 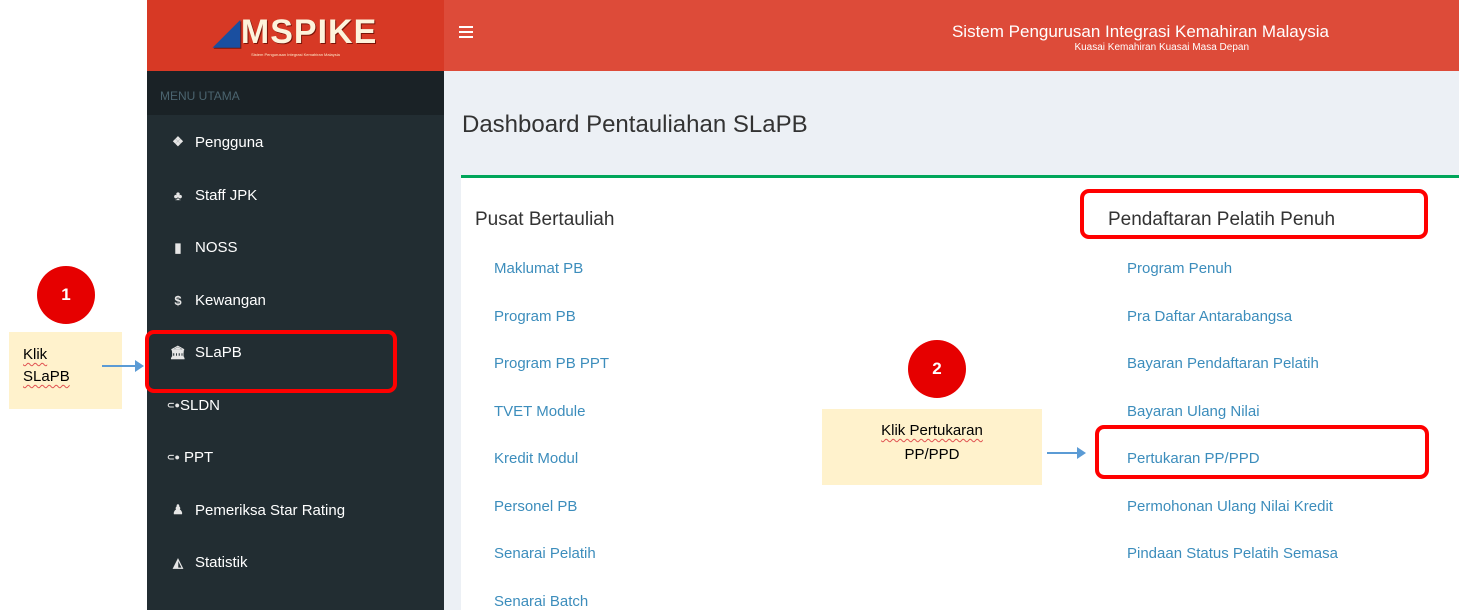 What do you see at coordinates (1193, 411) in the screenshot?
I see `link-bayaran-ulang-nilai: Bayaran Ulang Nilai` at bounding box center [1193, 411].